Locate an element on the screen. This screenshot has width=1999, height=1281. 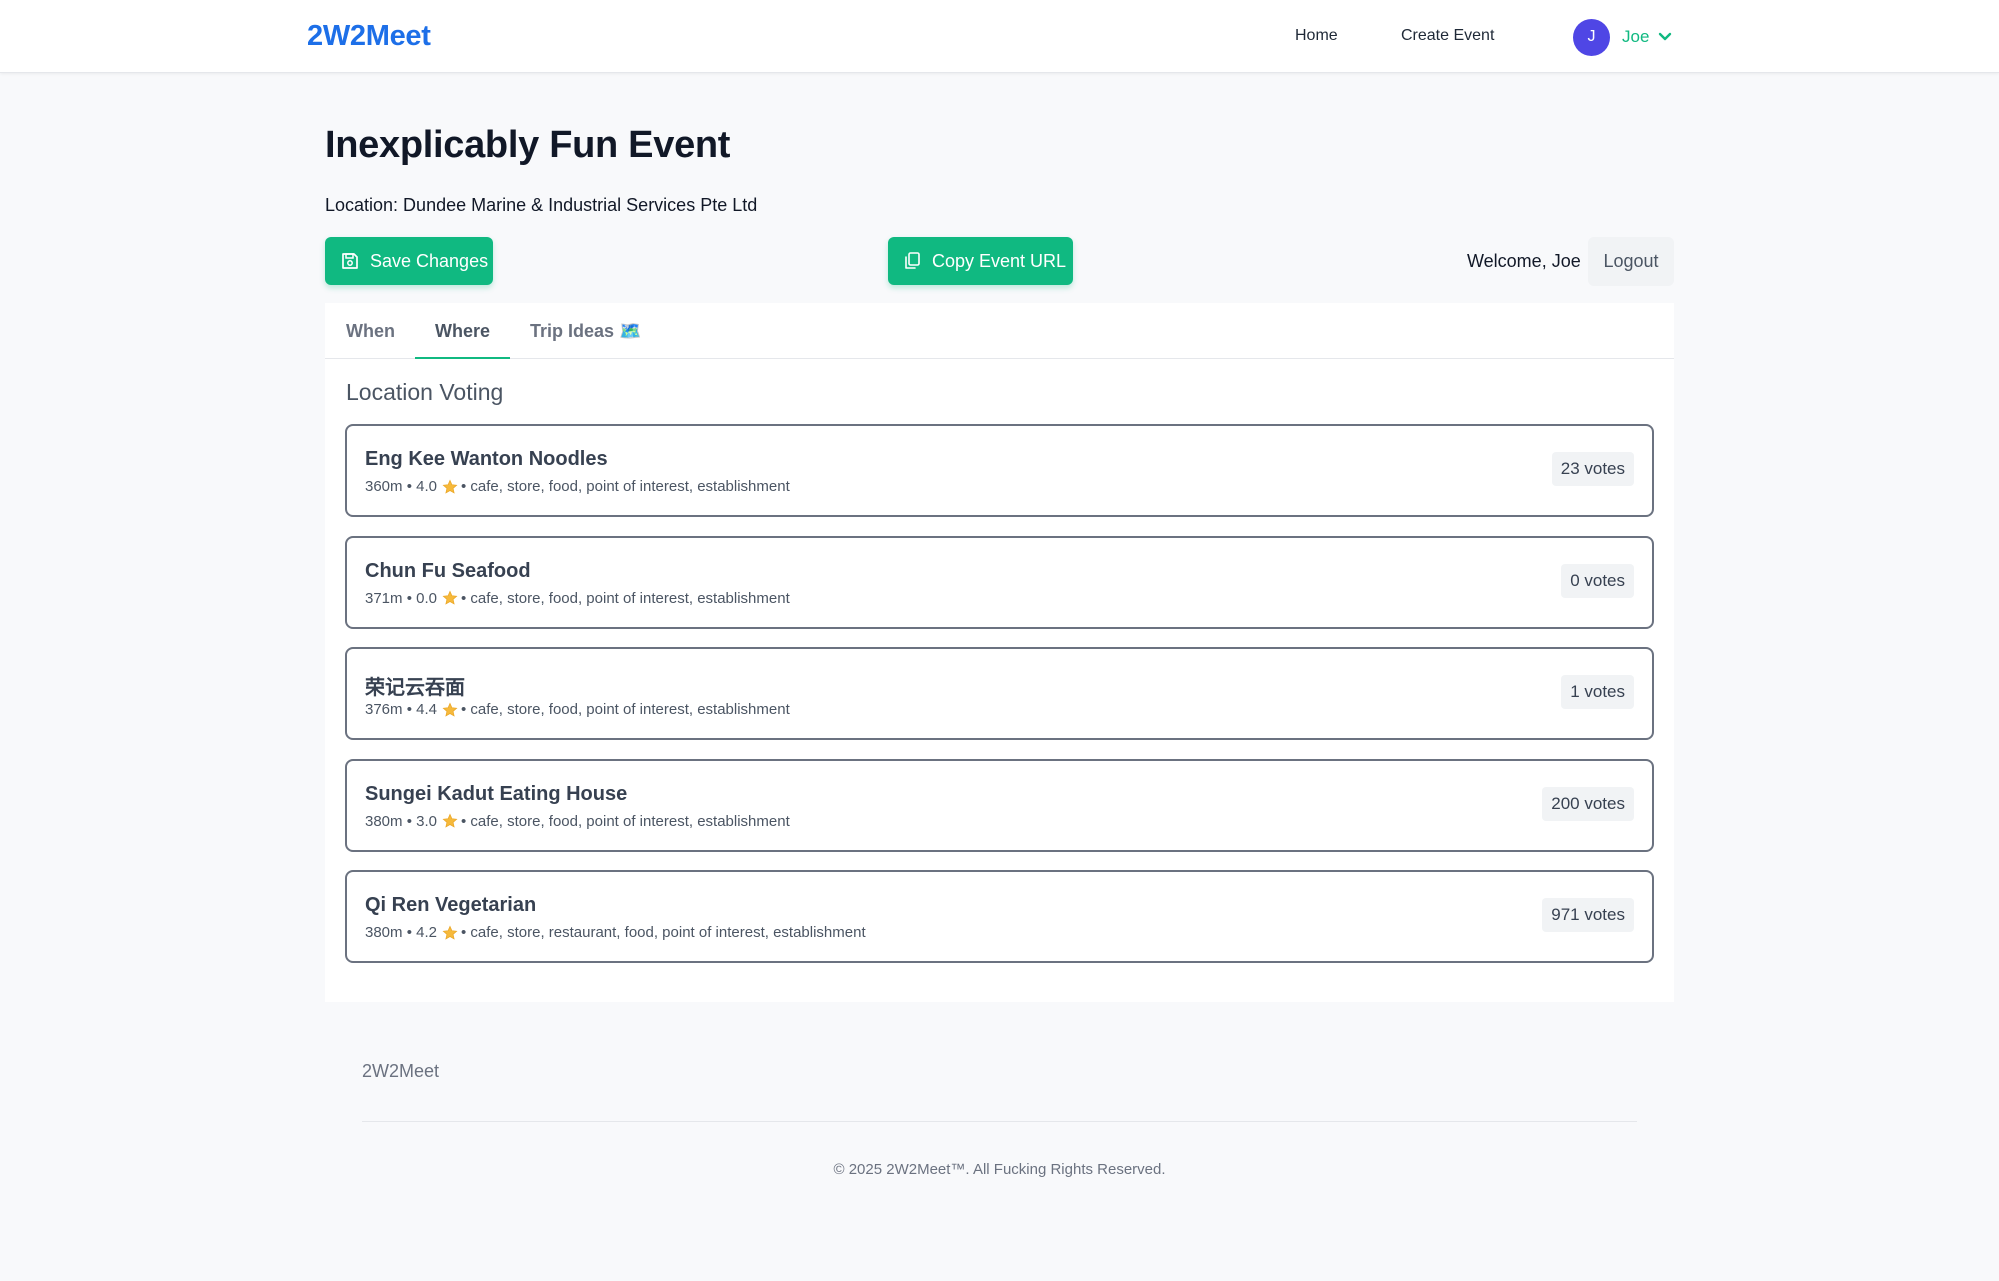
chevron-down-icon is located at coordinates (1665, 37).